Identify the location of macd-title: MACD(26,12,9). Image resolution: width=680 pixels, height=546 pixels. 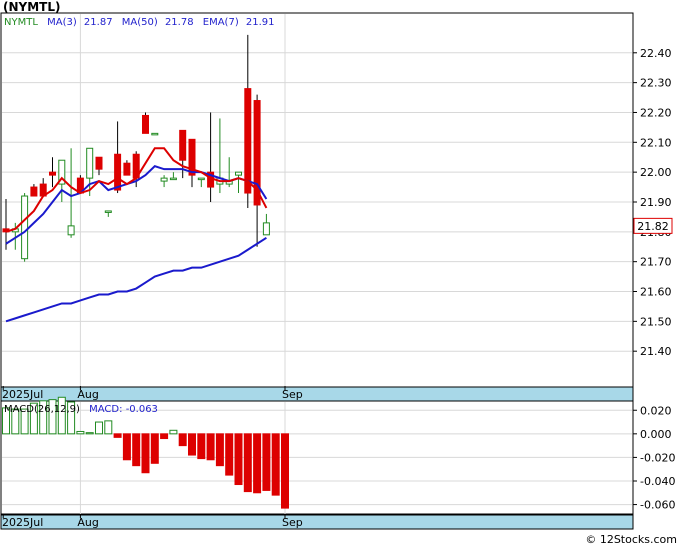
(42, 409).